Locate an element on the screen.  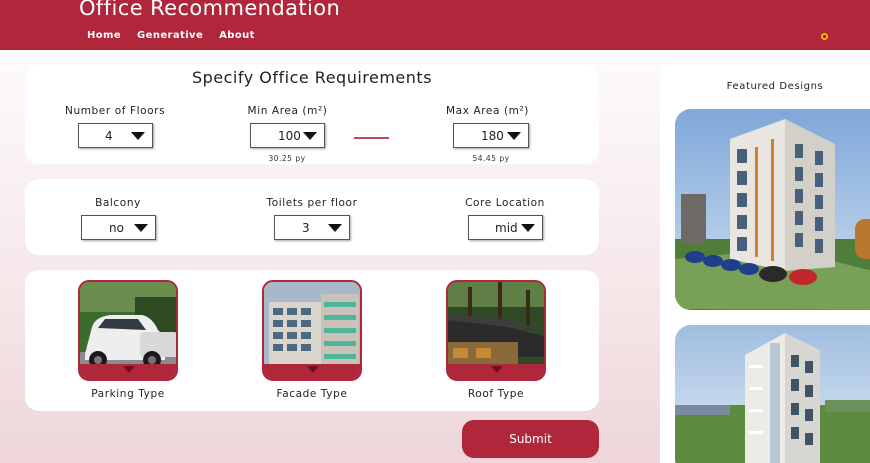
parking-type-dropdown is located at coordinates (128, 371).